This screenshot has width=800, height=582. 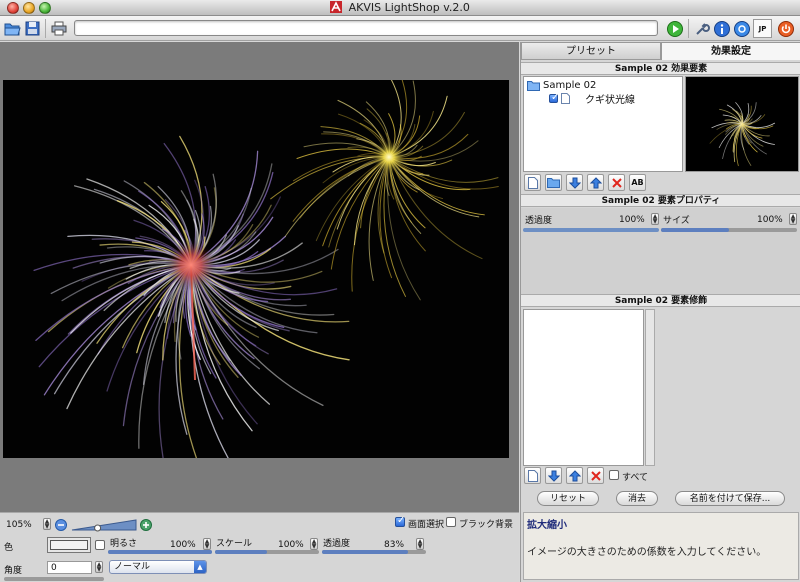 What do you see at coordinates (554, 97) in the screenshot?
I see `element-visible-checkbox` at bounding box center [554, 97].